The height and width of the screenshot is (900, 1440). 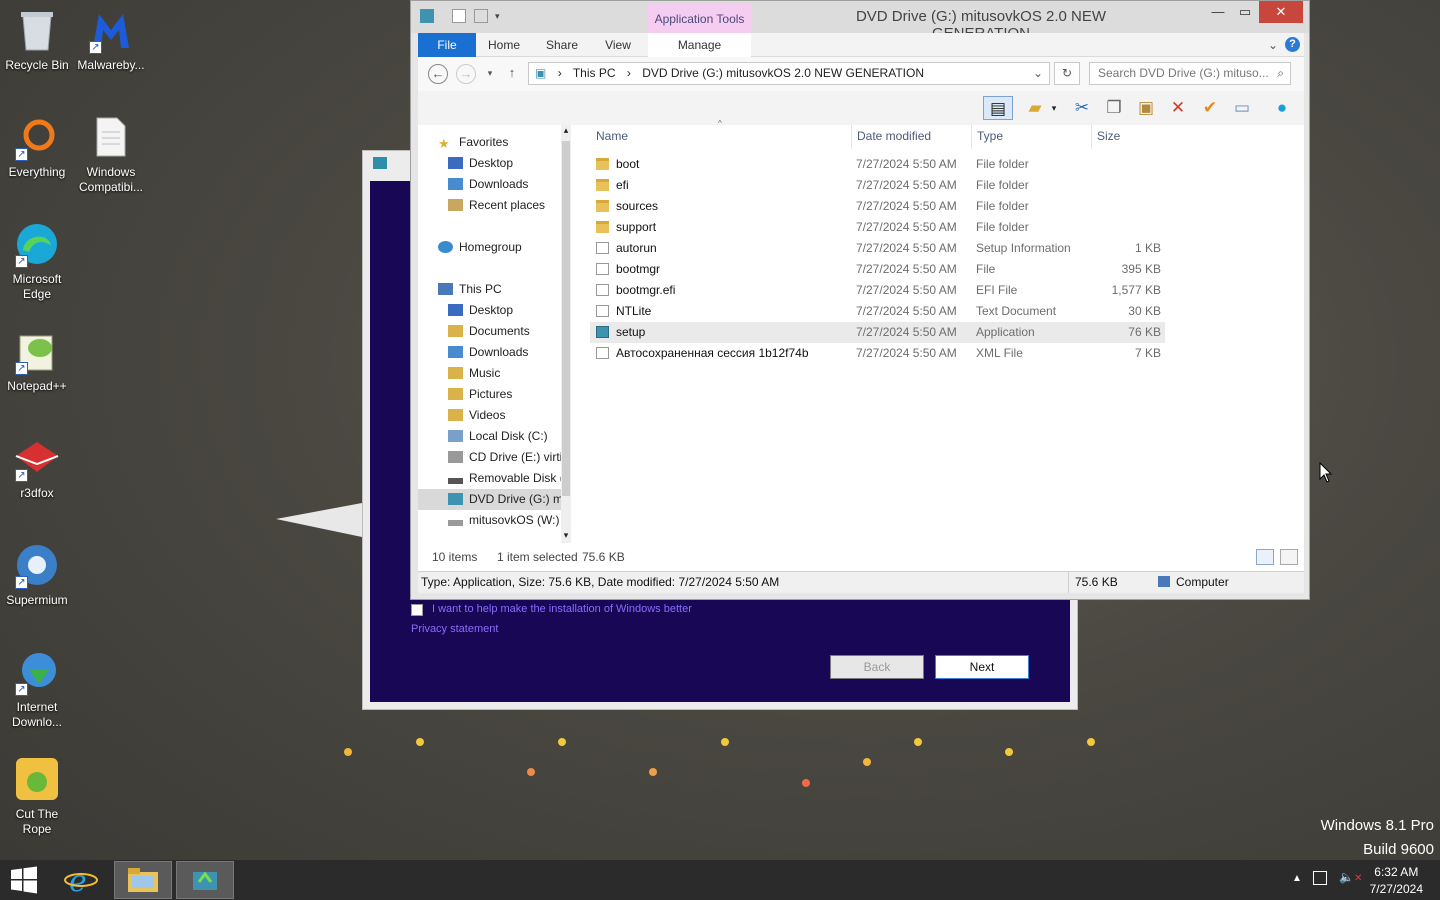 I want to click on nav-dvd-drive: DVD Drive (G:) m, so click(x=490, y=499).